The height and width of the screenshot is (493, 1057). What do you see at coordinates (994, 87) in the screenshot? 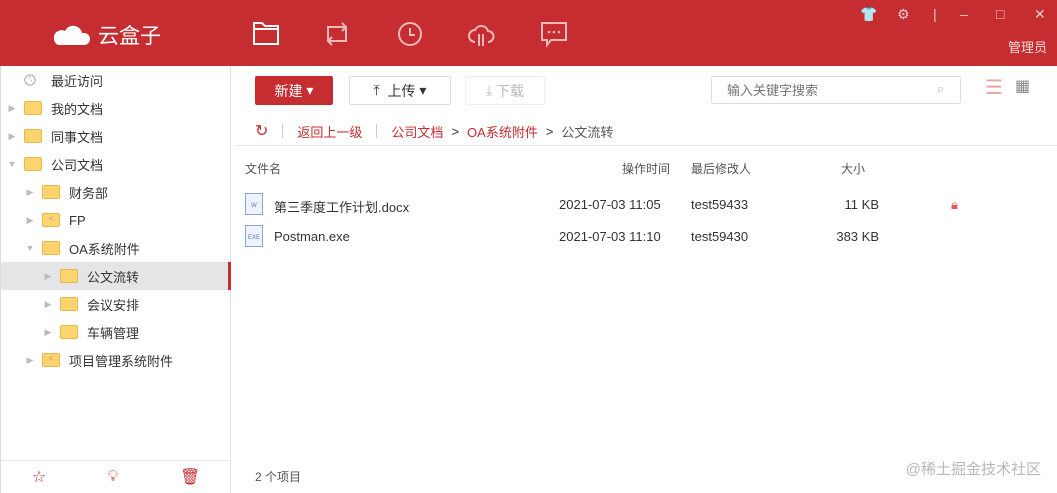
I see `list-view-icon: ☰` at bounding box center [994, 87].